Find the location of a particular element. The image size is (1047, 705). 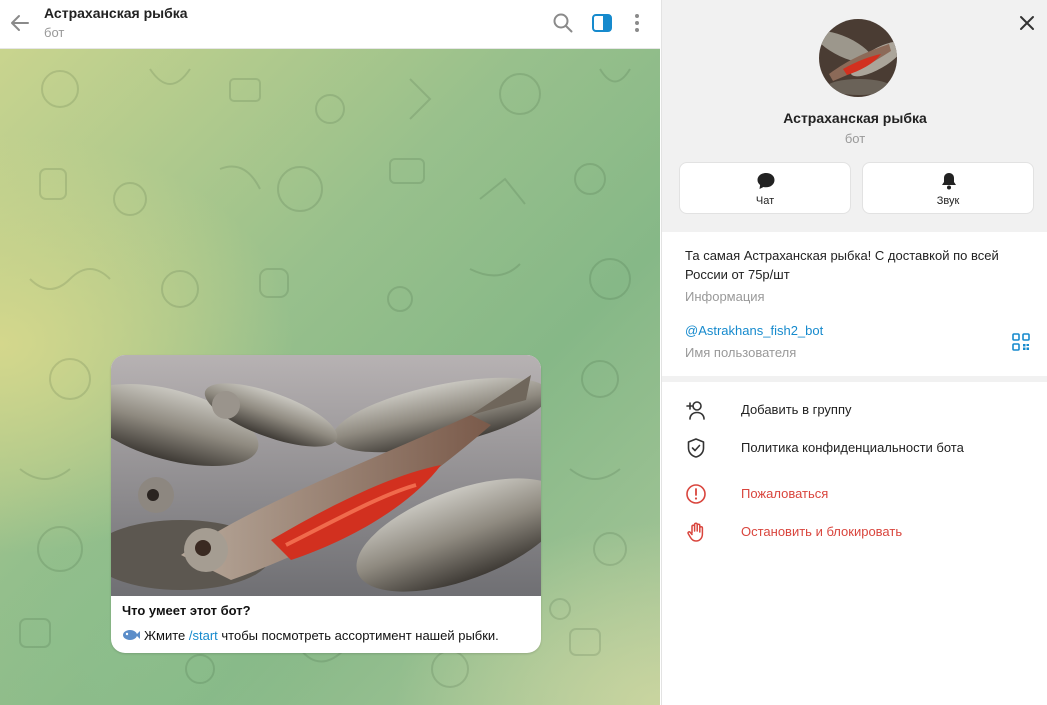

username-label: Имя пользователя is located at coordinates (741, 352).